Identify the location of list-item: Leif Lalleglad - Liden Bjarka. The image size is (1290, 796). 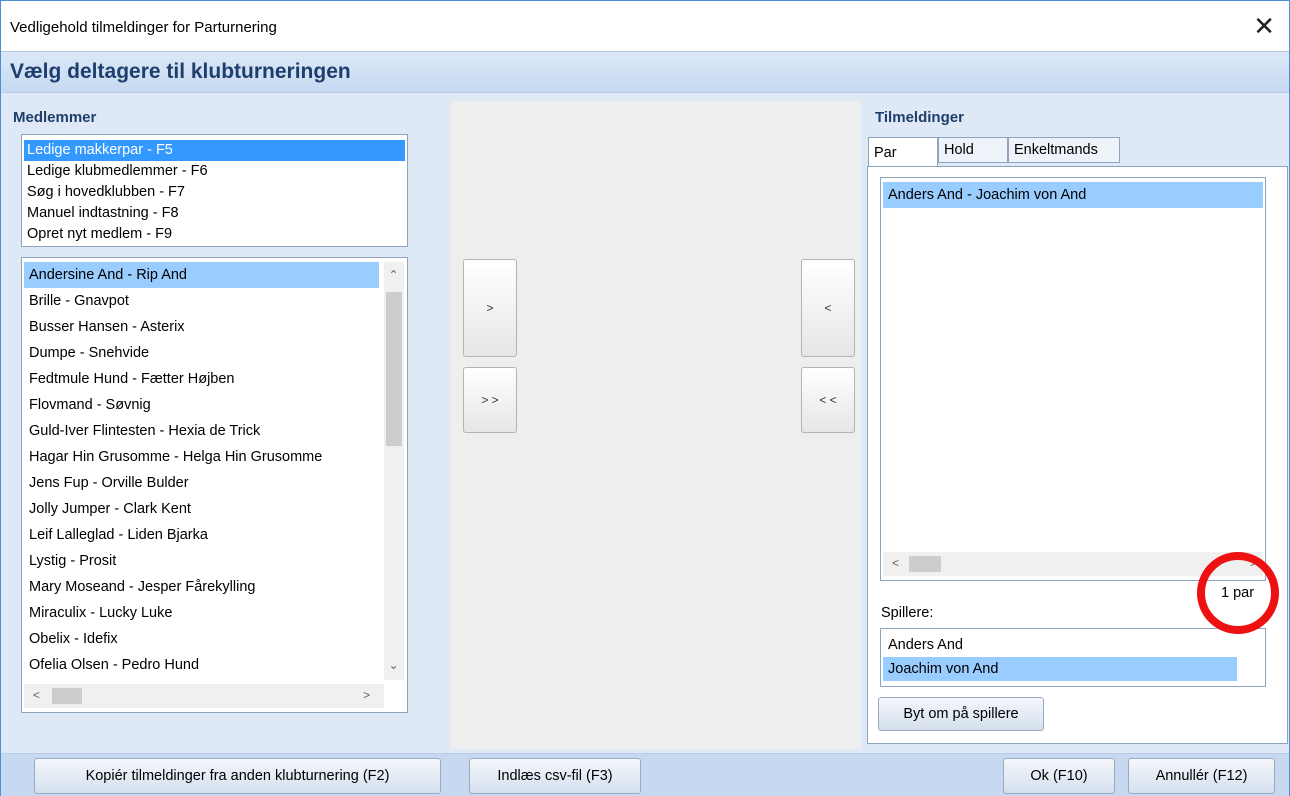
(116, 535).